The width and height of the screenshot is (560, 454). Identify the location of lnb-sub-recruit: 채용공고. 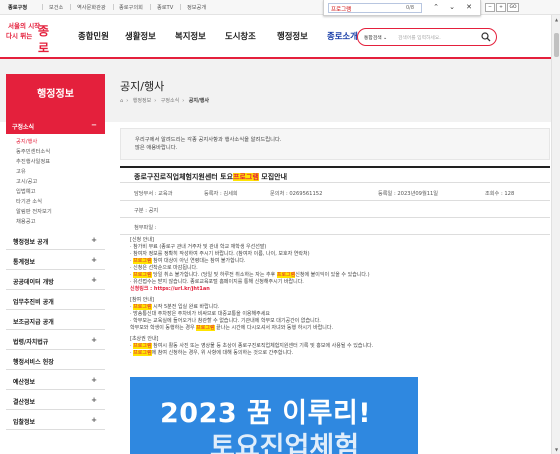
(60, 222).